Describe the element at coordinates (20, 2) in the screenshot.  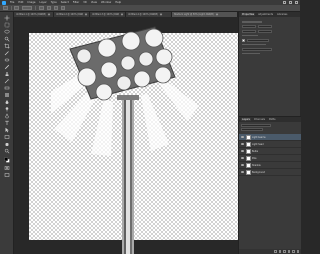
I see `menu-edit: Edit` at that location.